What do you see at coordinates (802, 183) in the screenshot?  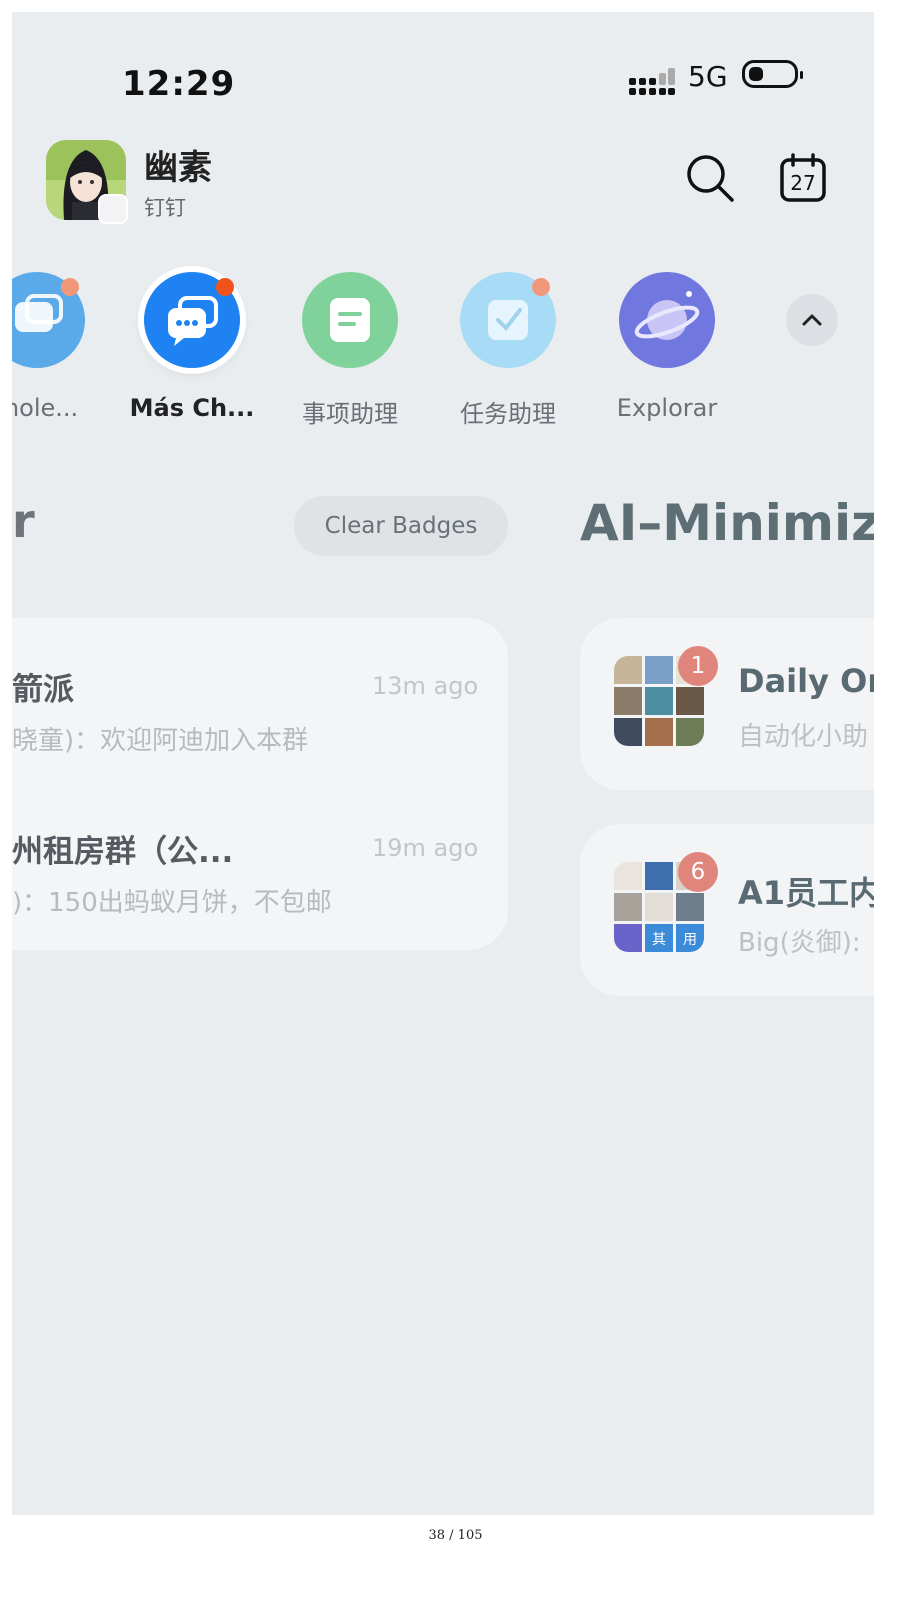 I see `calendar-day: 27` at bounding box center [802, 183].